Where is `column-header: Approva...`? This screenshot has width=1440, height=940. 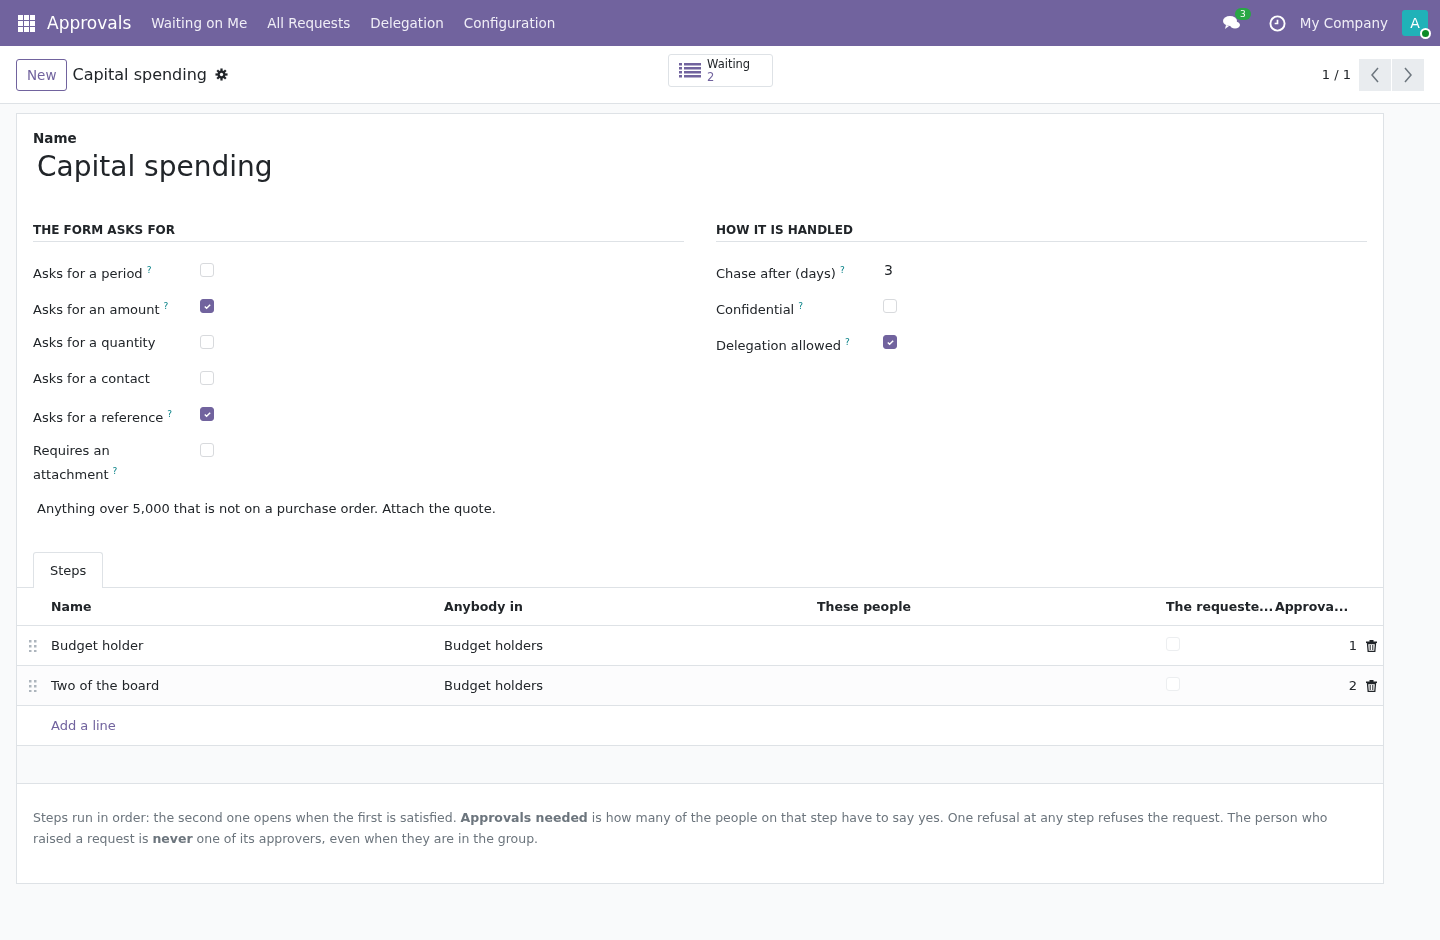
column-header: Approva... is located at coordinates (1329, 607).